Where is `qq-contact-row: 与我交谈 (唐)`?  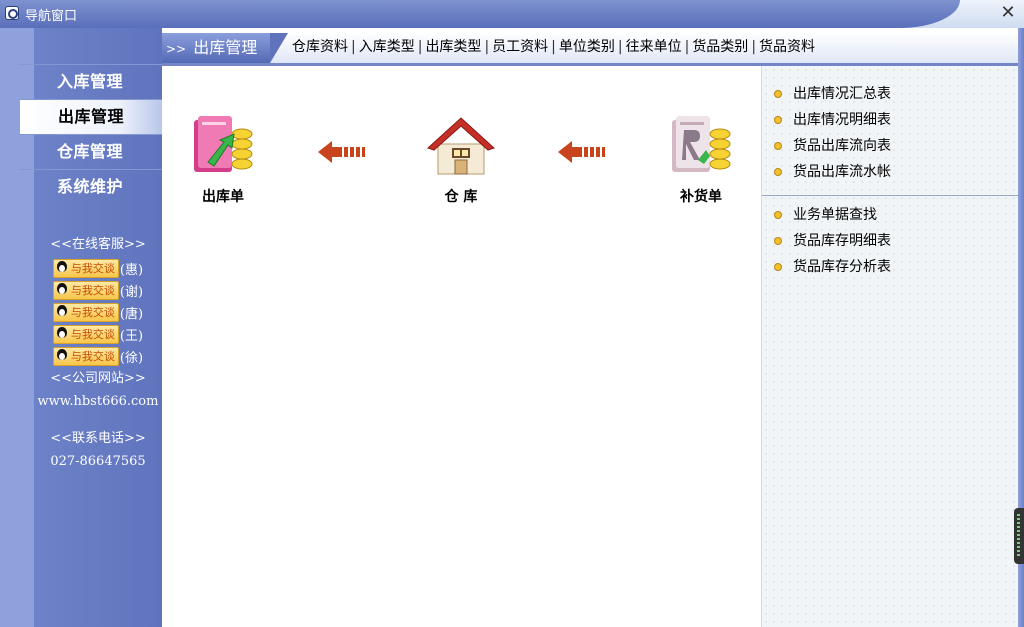
qq-contact-row: 与我交谈 (唐) is located at coordinates (98, 312).